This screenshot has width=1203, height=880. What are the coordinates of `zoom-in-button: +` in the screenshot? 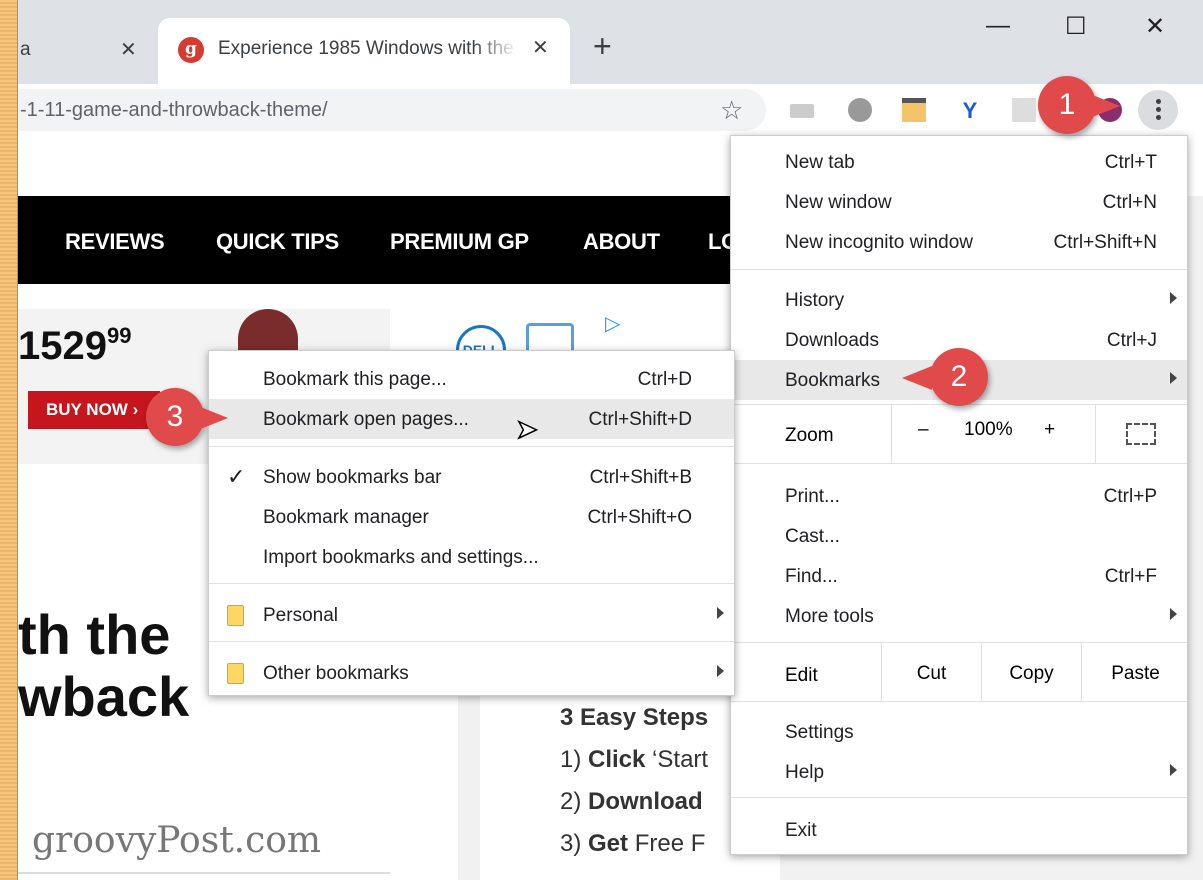 It's located at (1049, 430).